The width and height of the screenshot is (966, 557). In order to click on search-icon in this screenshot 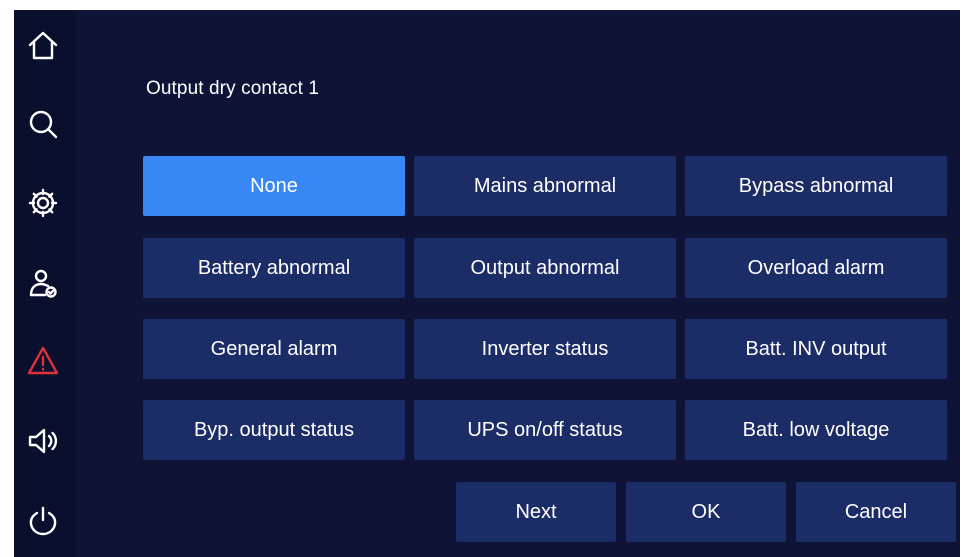, I will do `click(43, 124)`.